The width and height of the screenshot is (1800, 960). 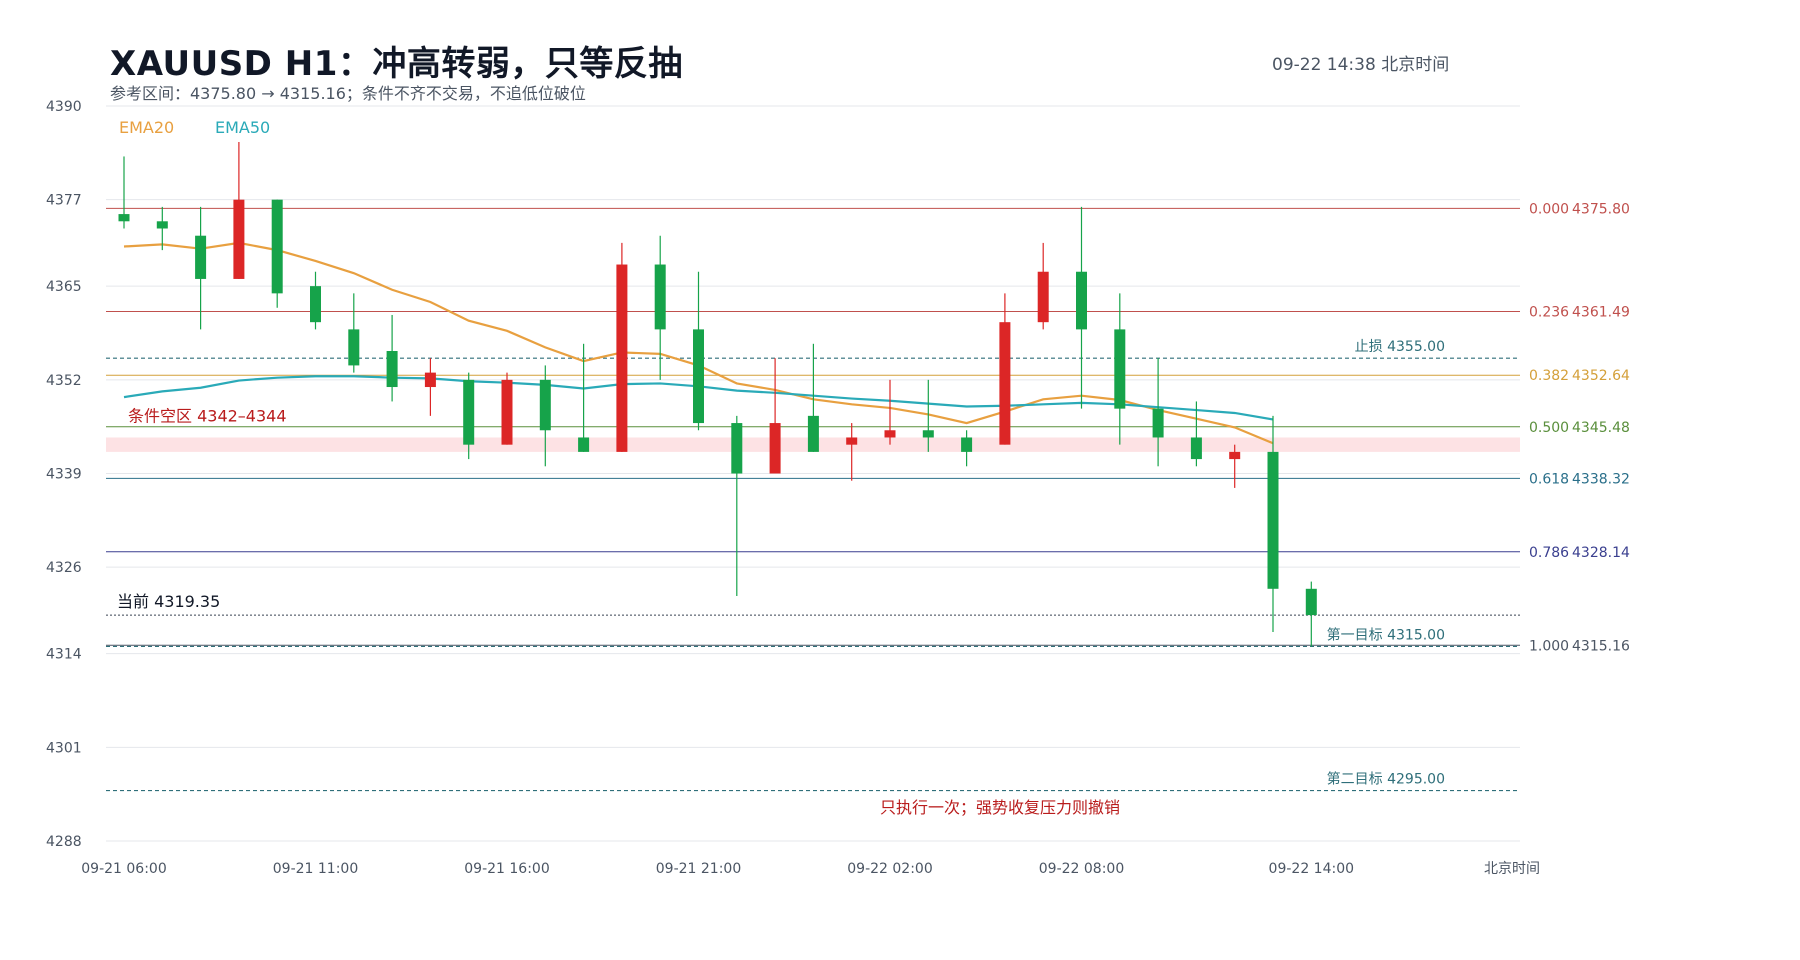 What do you see at coordinates (1549, 428) in the screenshot?
I see `fib-ratio-label: 0.500` at bounding box center [1549, 428].